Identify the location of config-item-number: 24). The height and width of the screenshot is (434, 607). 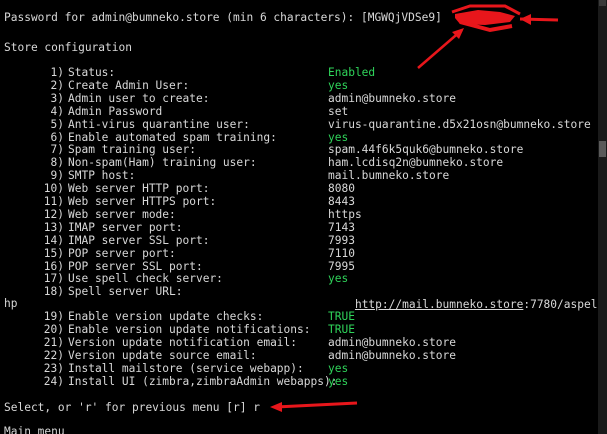
(53, 381).